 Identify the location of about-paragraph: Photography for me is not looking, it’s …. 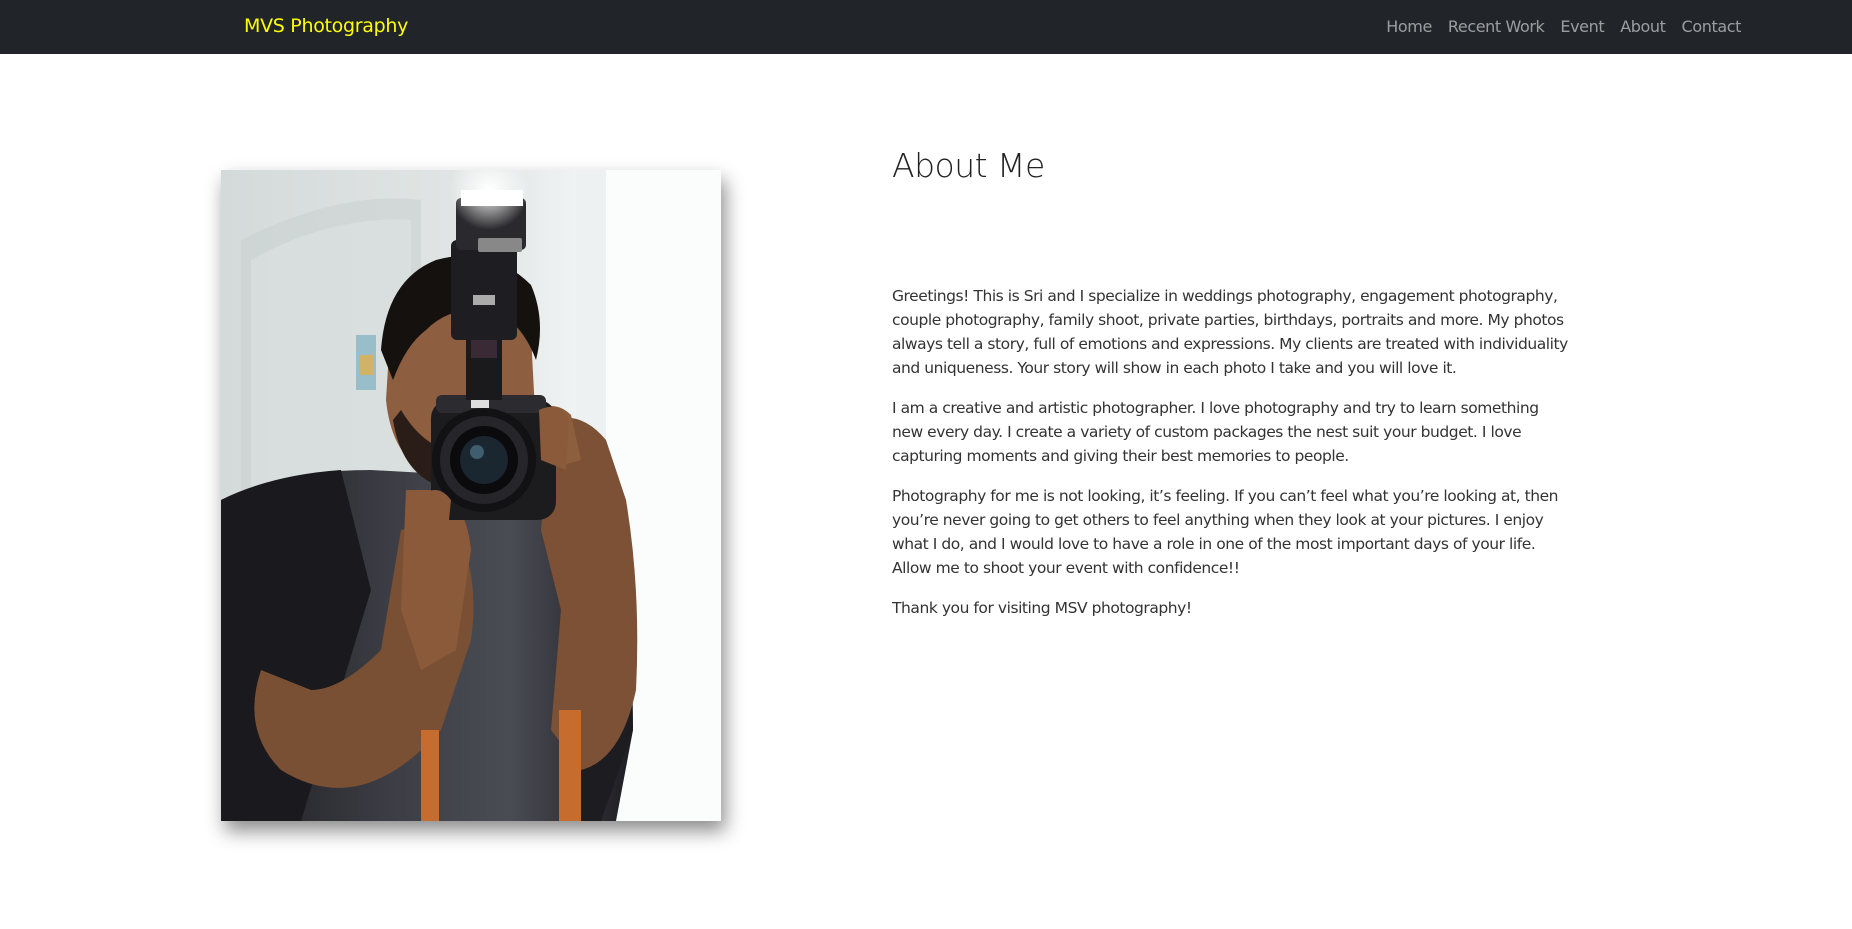
(1225, 532).